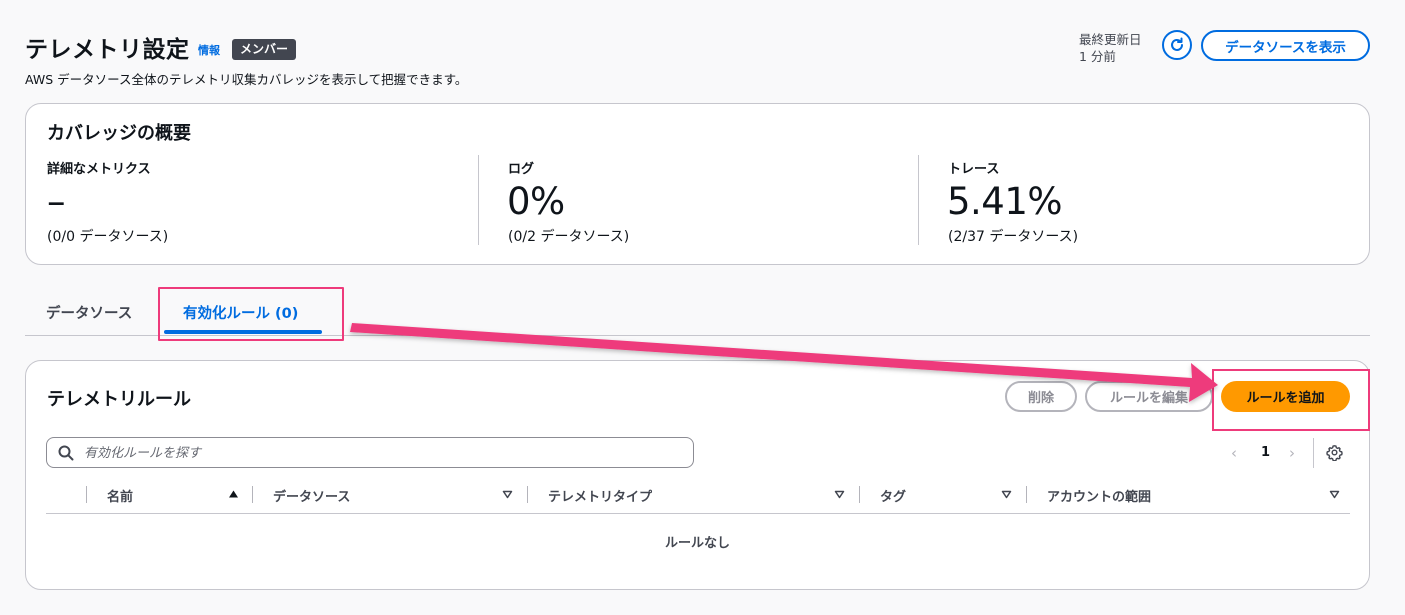  I want to click on add-button-highlight-box, so click(1291, 400).